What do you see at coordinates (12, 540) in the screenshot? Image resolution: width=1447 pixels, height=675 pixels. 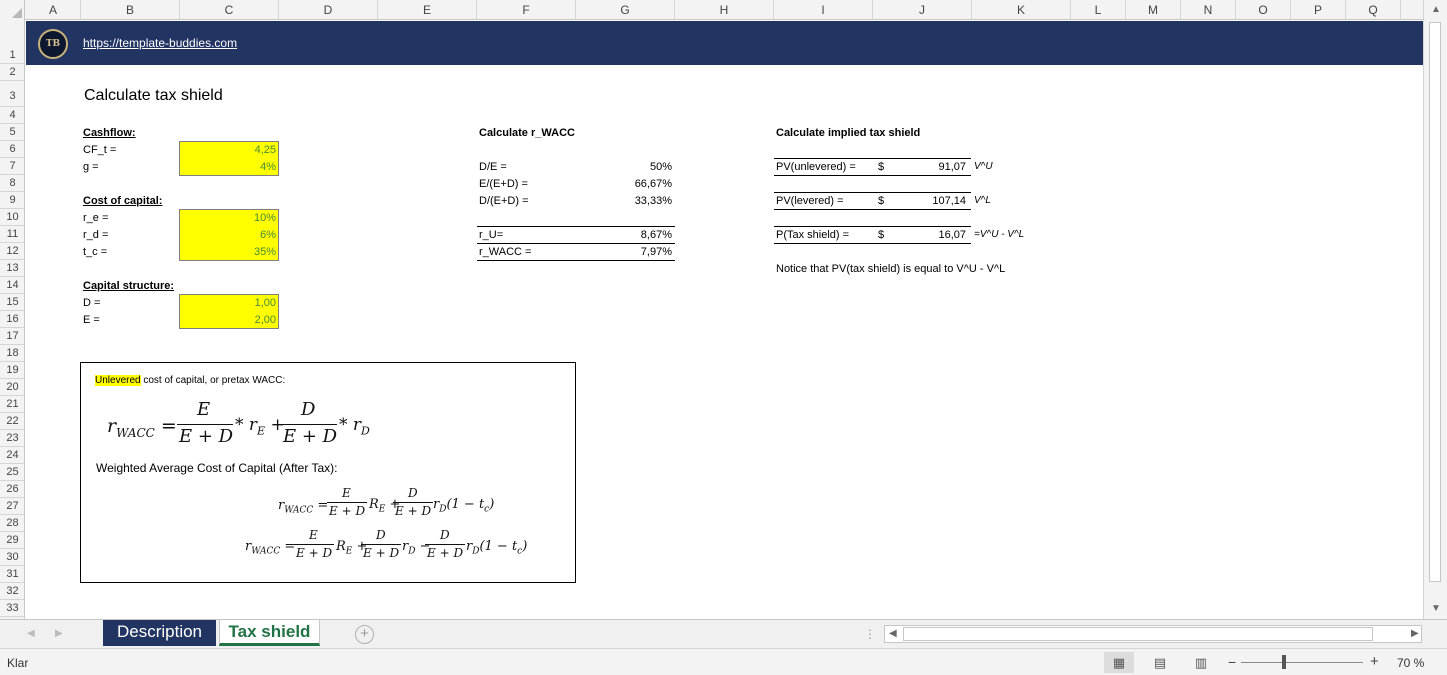 I see `row-header: 29` at bounding box center [12, 540].